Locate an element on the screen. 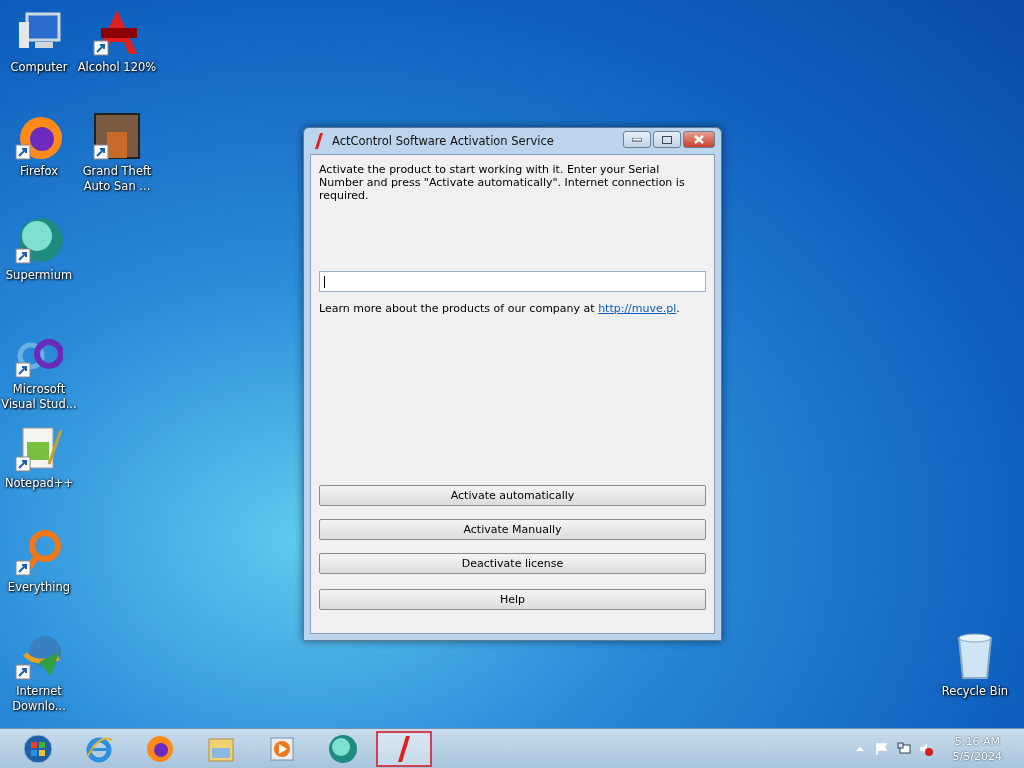 This screenshot has width=1024, height=768. minimize-button is located at coordinates (637, 139).